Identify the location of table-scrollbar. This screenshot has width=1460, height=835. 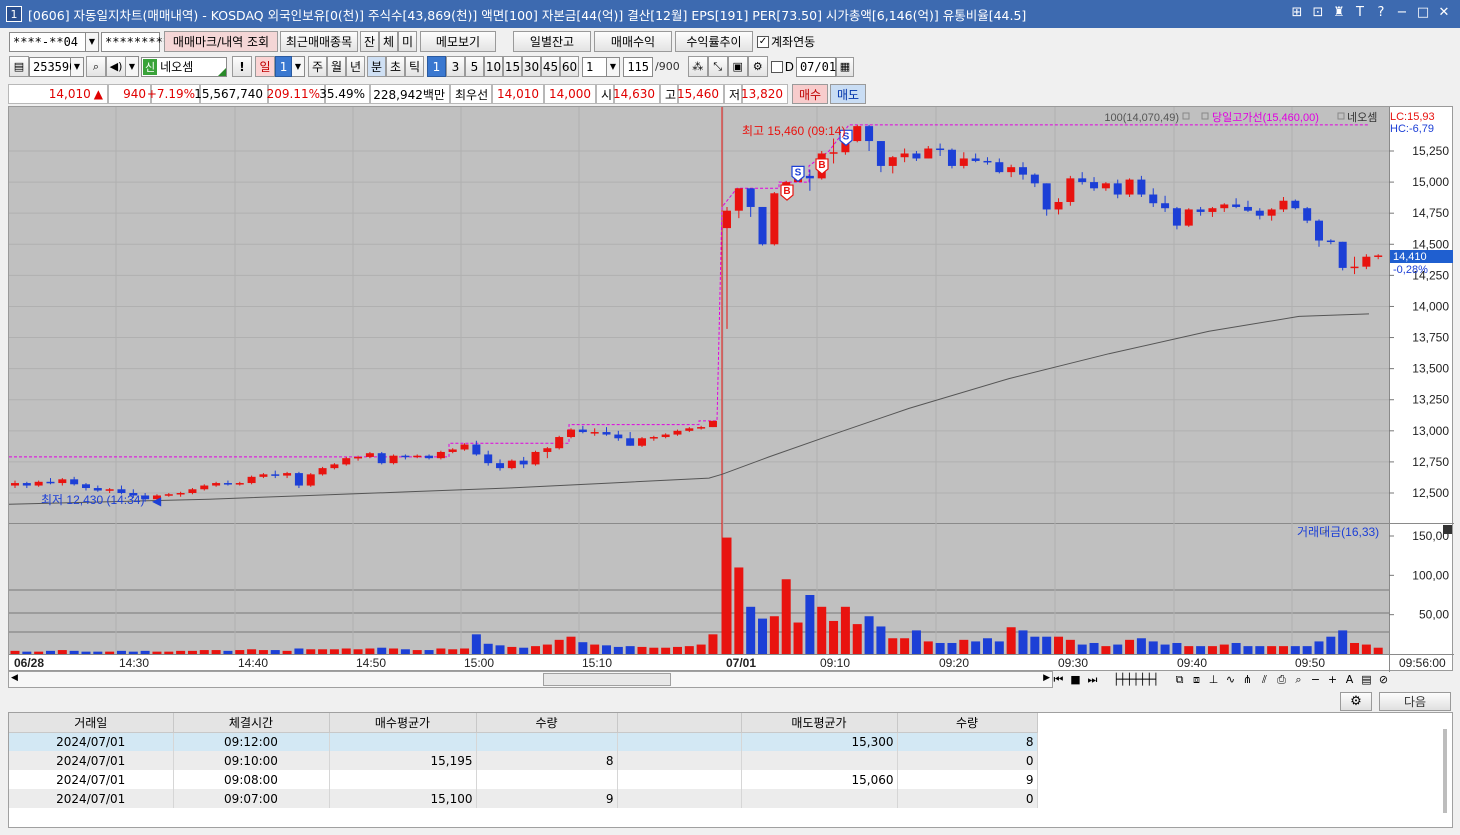
(1445, 771).